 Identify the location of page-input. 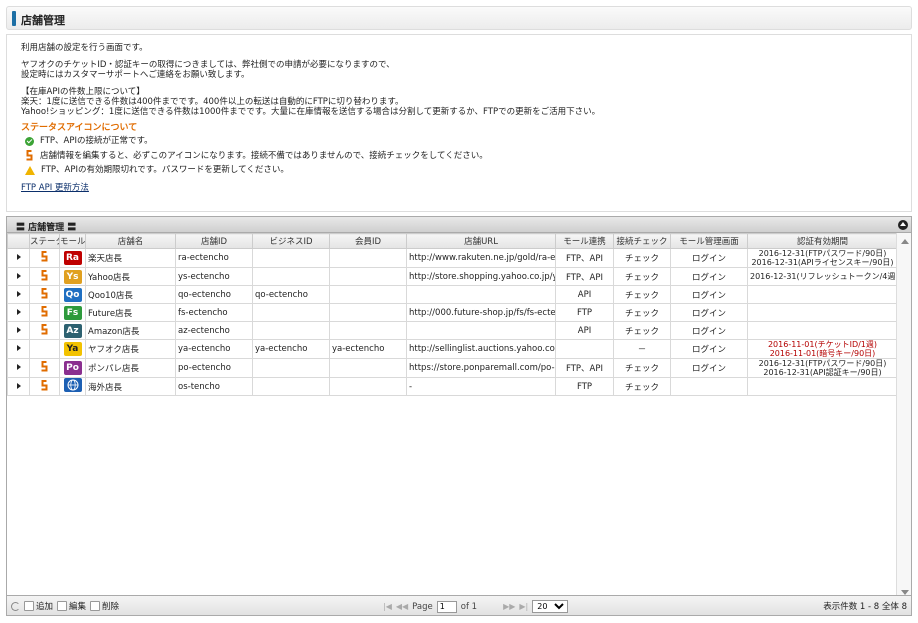
(446, 606).